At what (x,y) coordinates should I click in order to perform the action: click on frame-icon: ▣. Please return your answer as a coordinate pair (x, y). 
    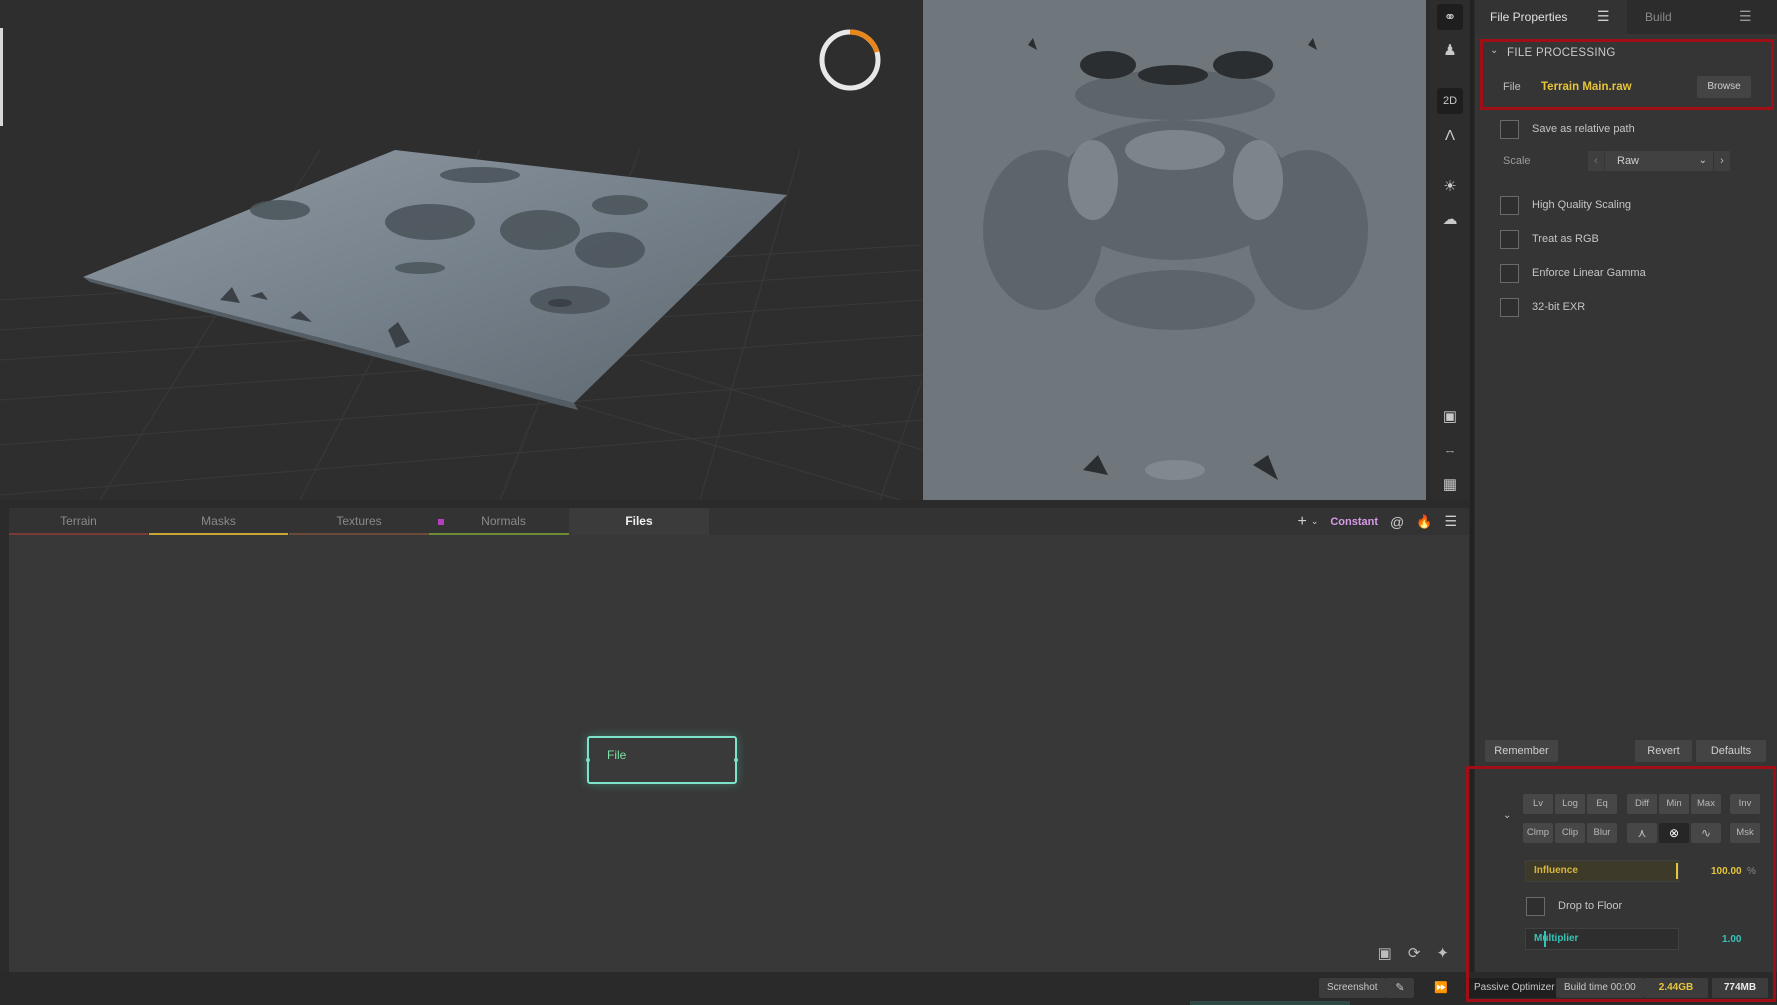
    Looking at the image, I should click on (1450, 416).